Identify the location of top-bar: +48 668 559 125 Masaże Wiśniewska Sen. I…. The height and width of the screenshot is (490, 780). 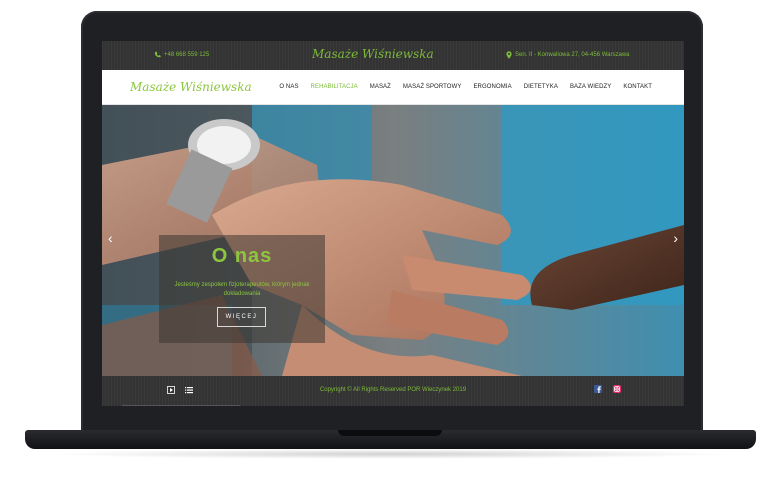
(393, 55).